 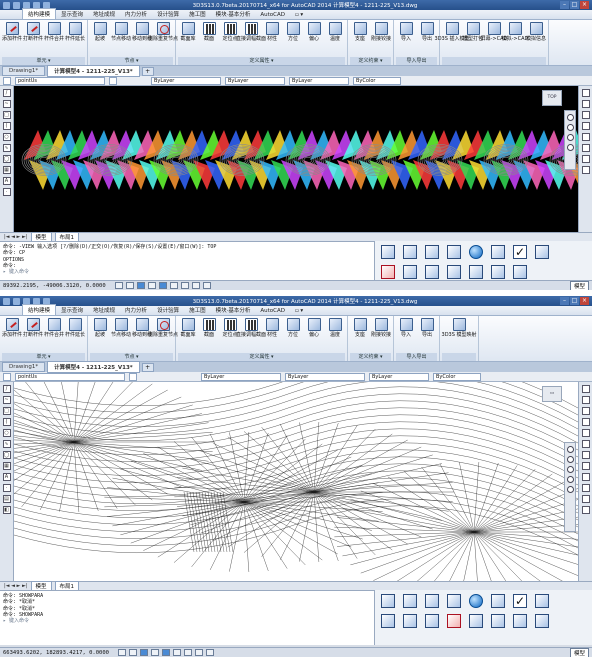 I want to click on eccentricity-button: 偏心, so click(x=314, y=328).